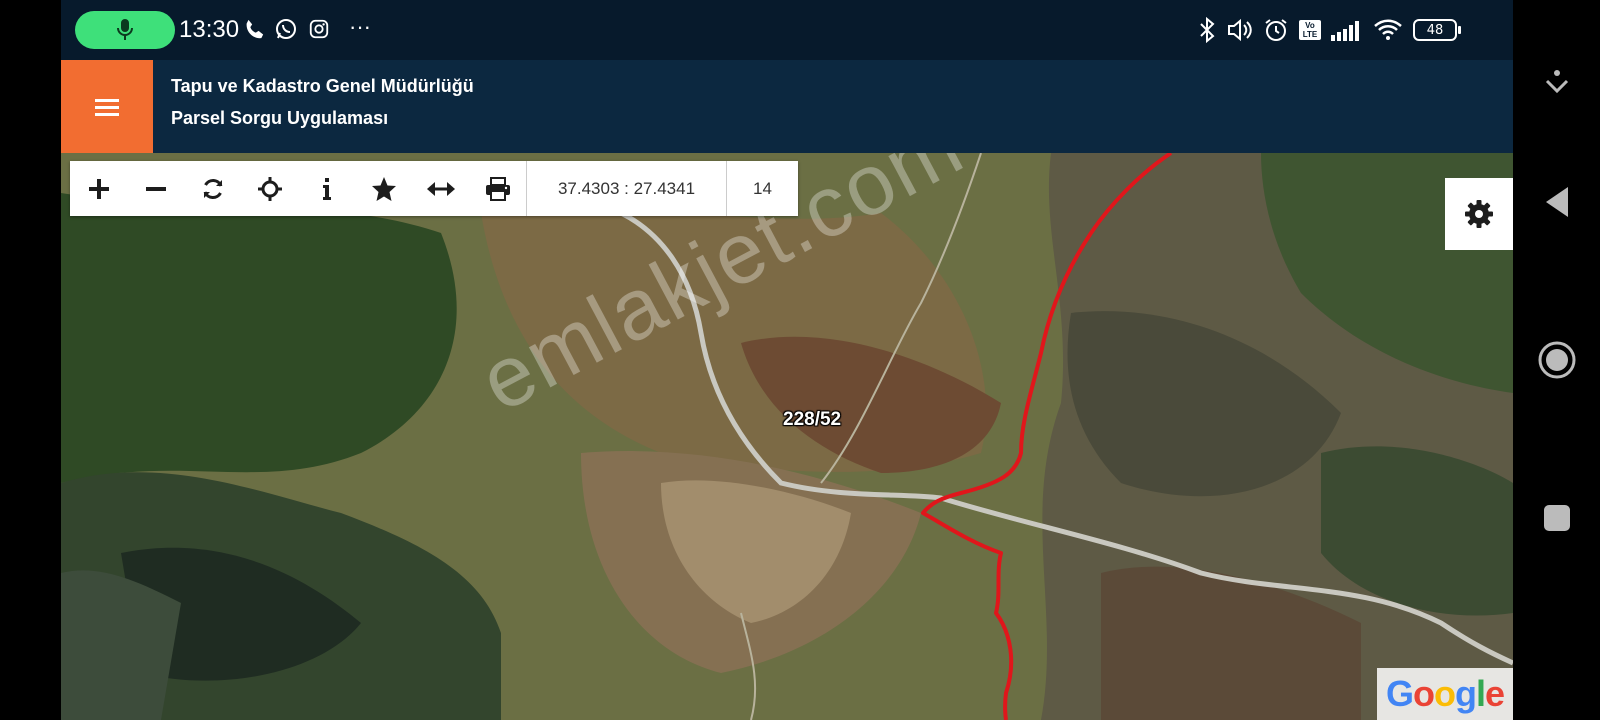 The image size is (1600, 720). I want to click on hamburger-menu-icon, so click(107, 107).